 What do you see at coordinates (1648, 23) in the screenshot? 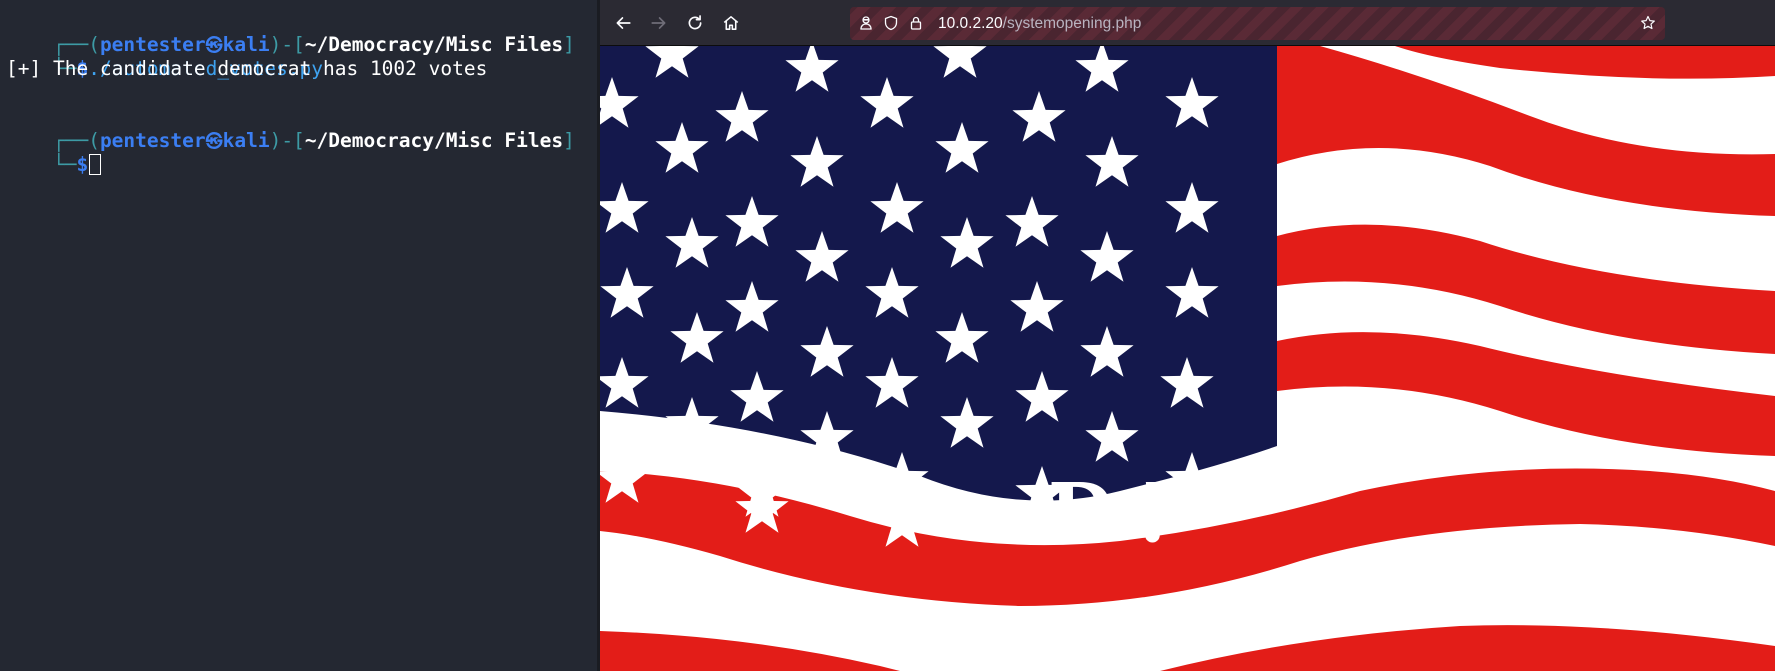
I see `star-icon` at bounding box center [1648, 23].